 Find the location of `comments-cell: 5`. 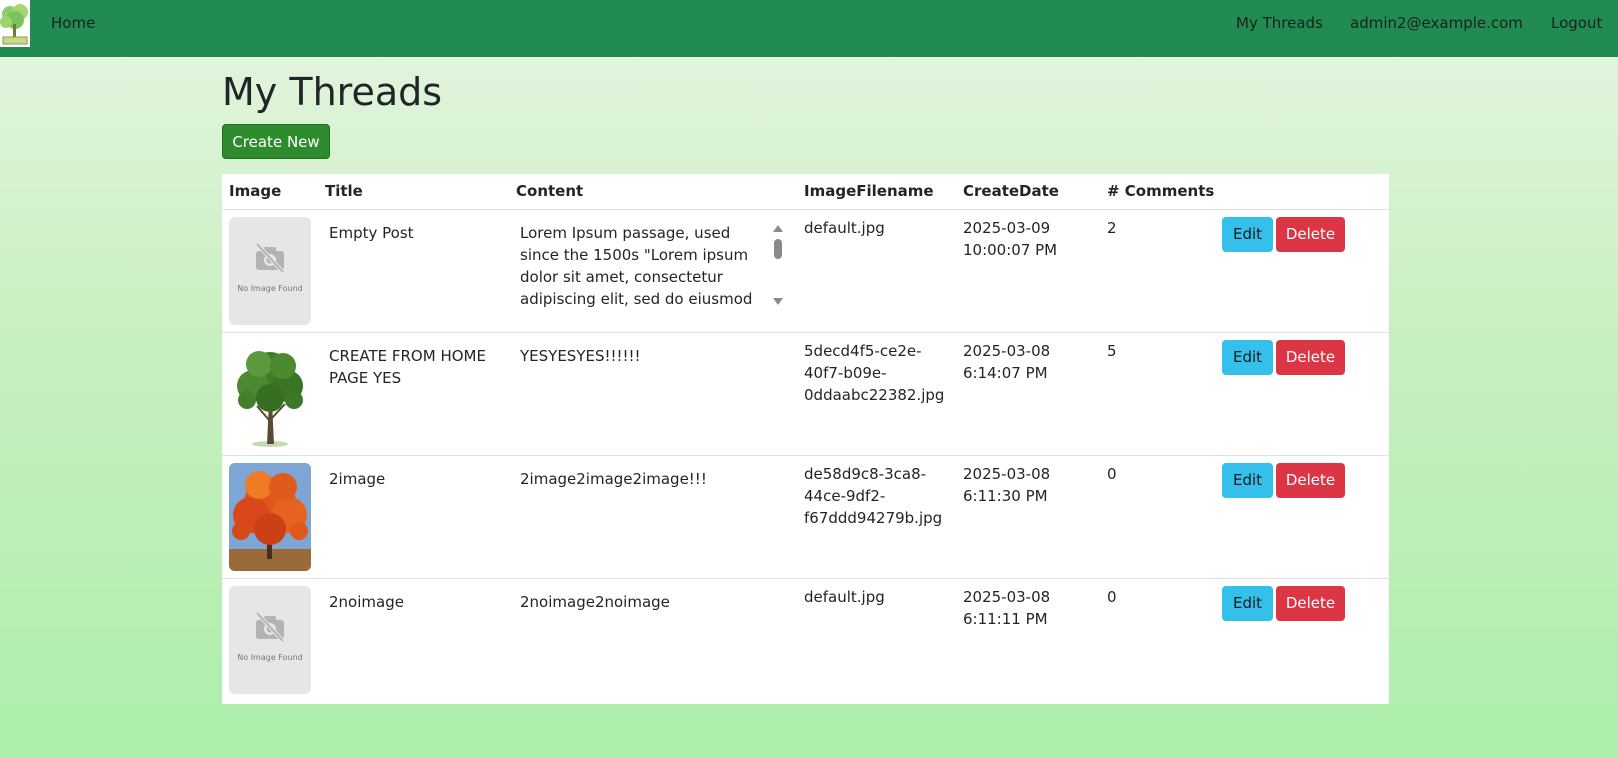

comments-cell: 5 is located at coordinates (1157, 394).